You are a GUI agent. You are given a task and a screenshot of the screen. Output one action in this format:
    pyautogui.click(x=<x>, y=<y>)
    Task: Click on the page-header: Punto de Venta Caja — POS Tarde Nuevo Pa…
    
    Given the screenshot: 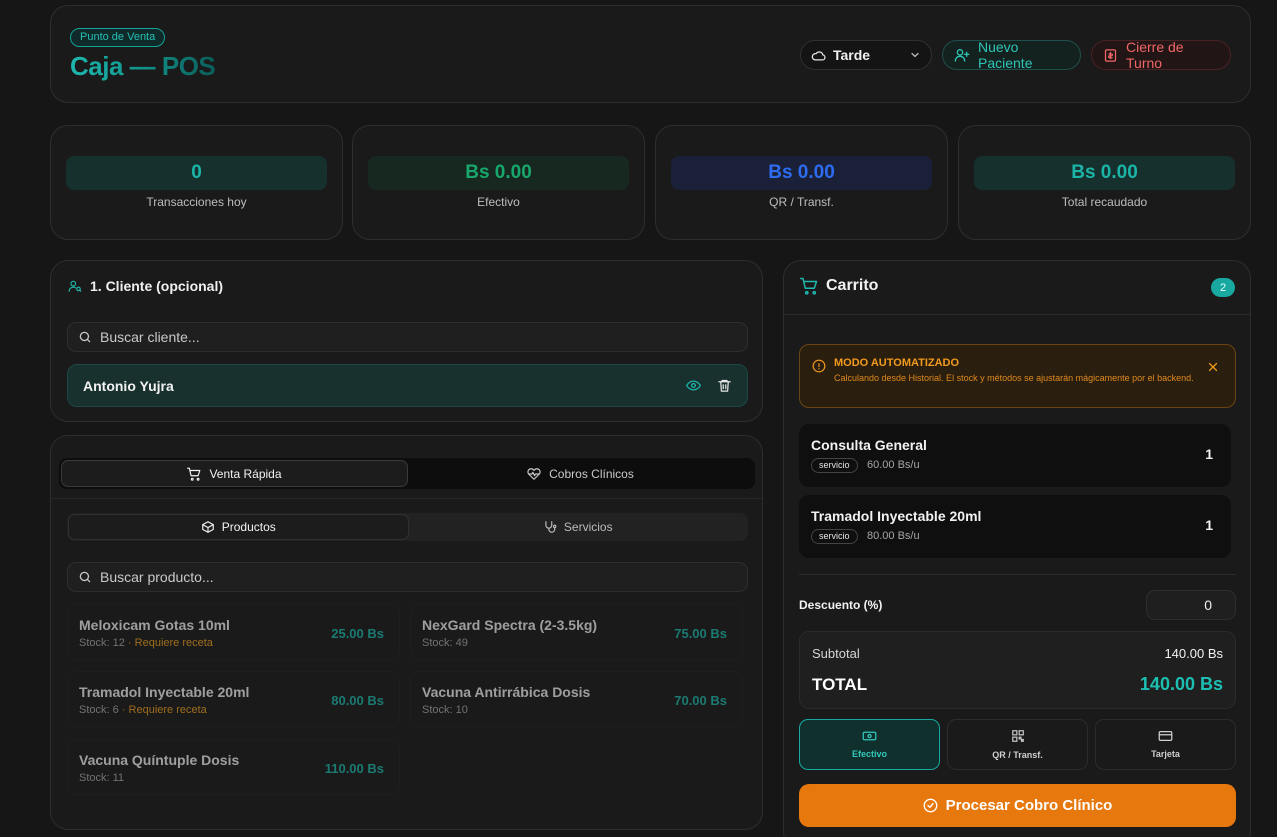 What is the action you would take?
    pyautogui.click(x=650, y=54)
    